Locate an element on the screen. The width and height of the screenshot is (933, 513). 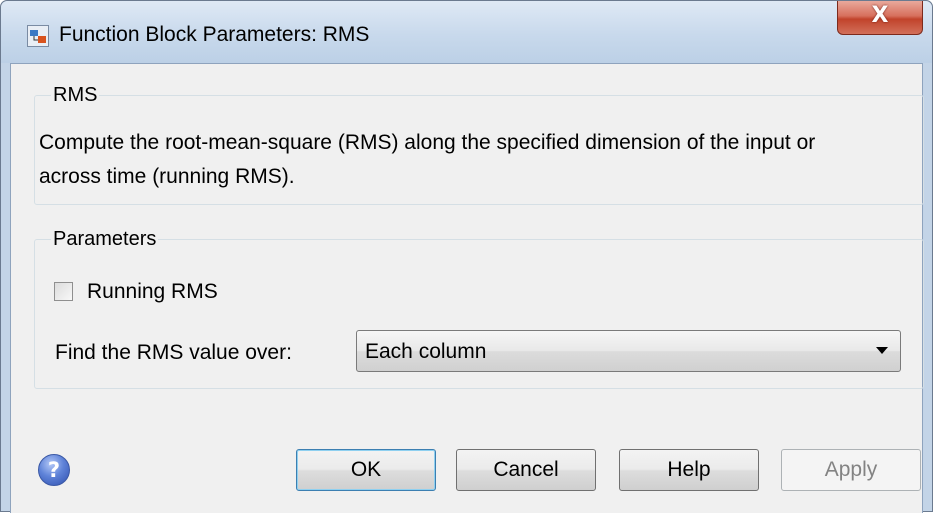
apply-button: Apply is located at coordinates (851, 470).